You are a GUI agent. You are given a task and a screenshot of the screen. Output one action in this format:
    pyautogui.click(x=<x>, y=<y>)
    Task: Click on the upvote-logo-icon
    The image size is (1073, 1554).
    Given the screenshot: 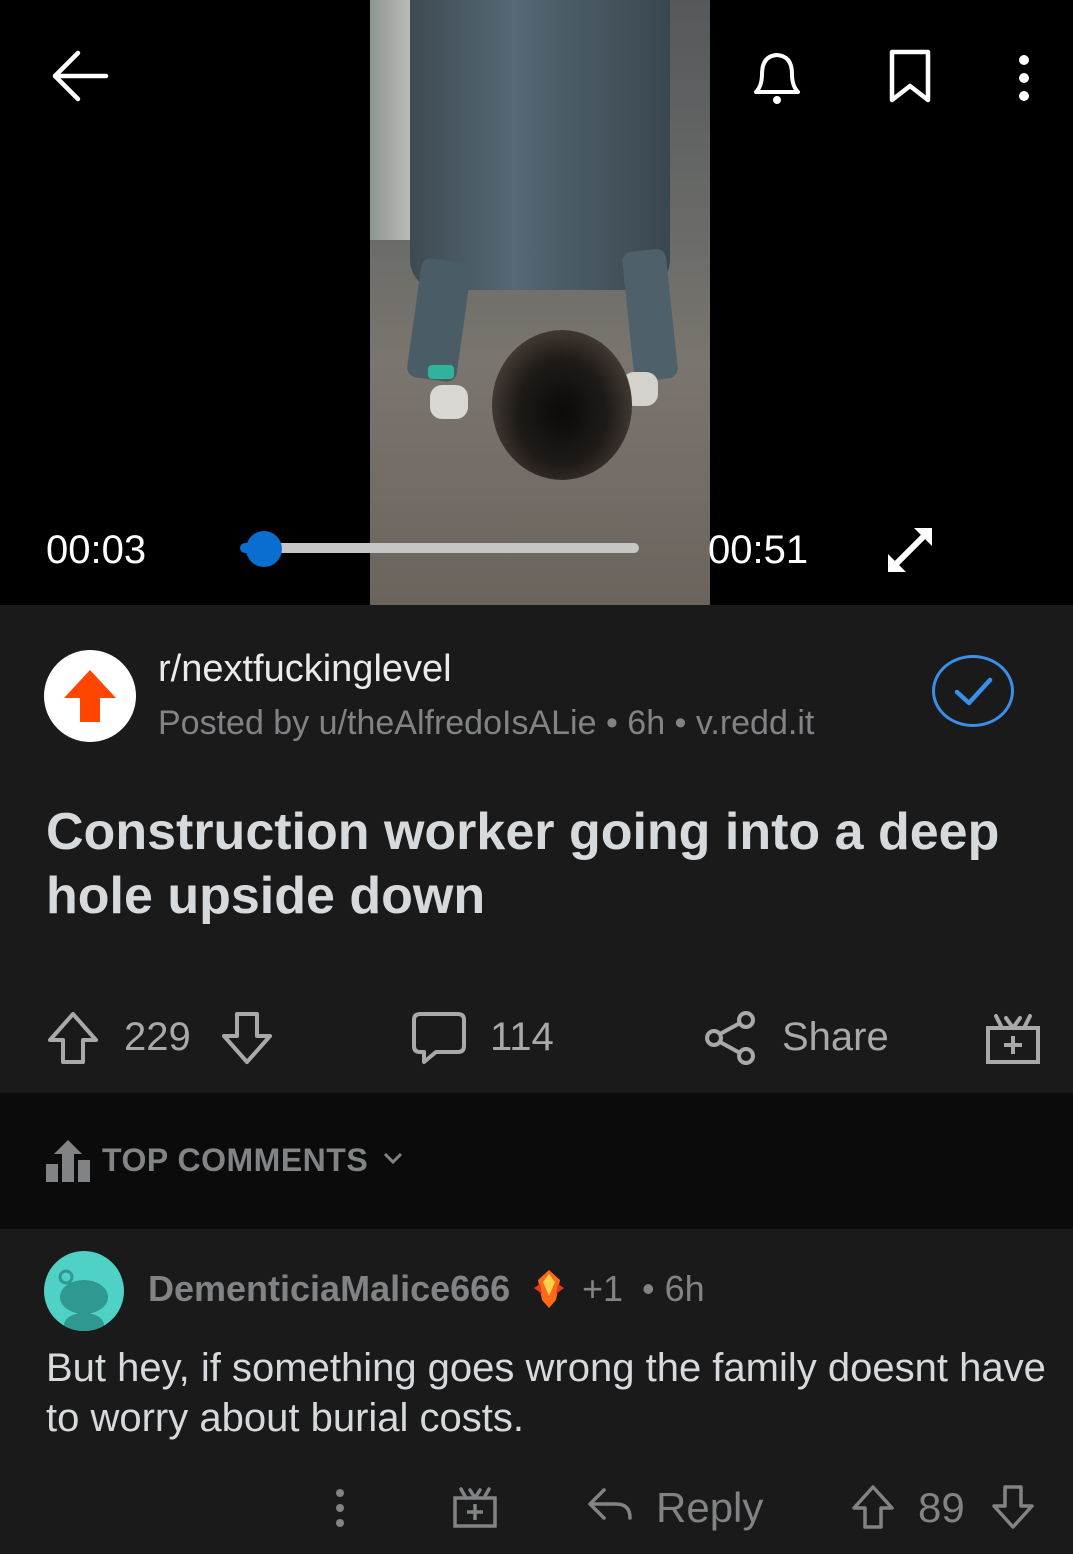 What is the action you would take?
    pyautogui.click(x=90, y=696)
    